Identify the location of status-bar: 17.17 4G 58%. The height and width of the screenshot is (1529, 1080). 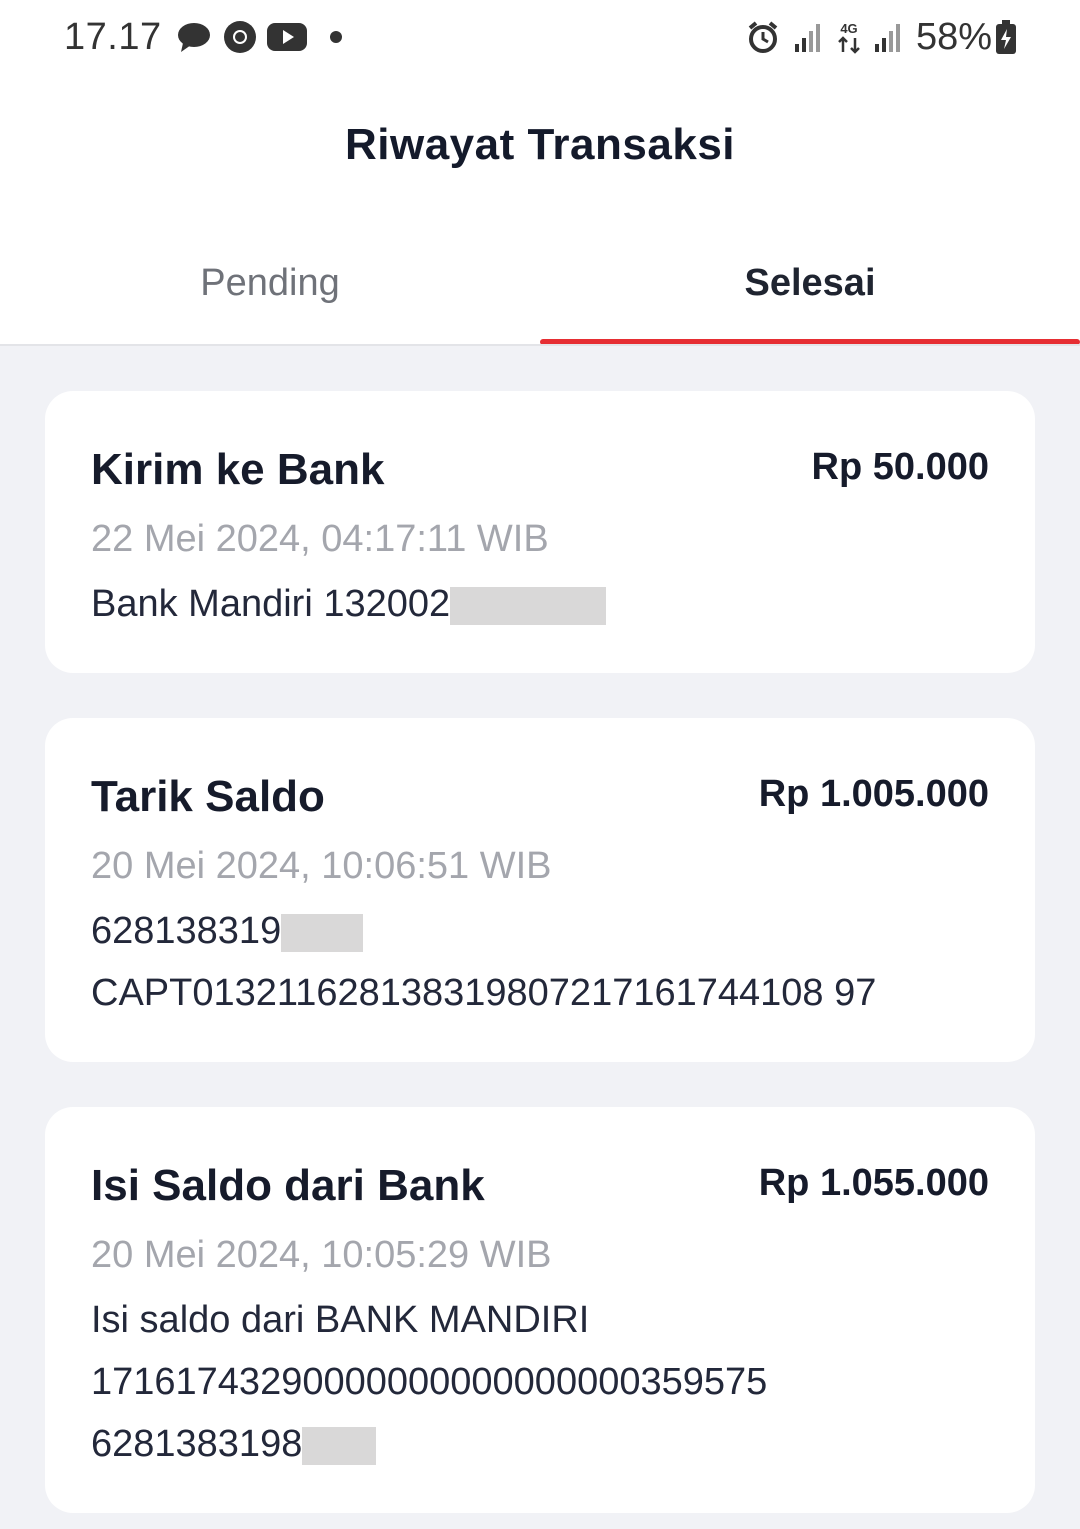
(540, 38).